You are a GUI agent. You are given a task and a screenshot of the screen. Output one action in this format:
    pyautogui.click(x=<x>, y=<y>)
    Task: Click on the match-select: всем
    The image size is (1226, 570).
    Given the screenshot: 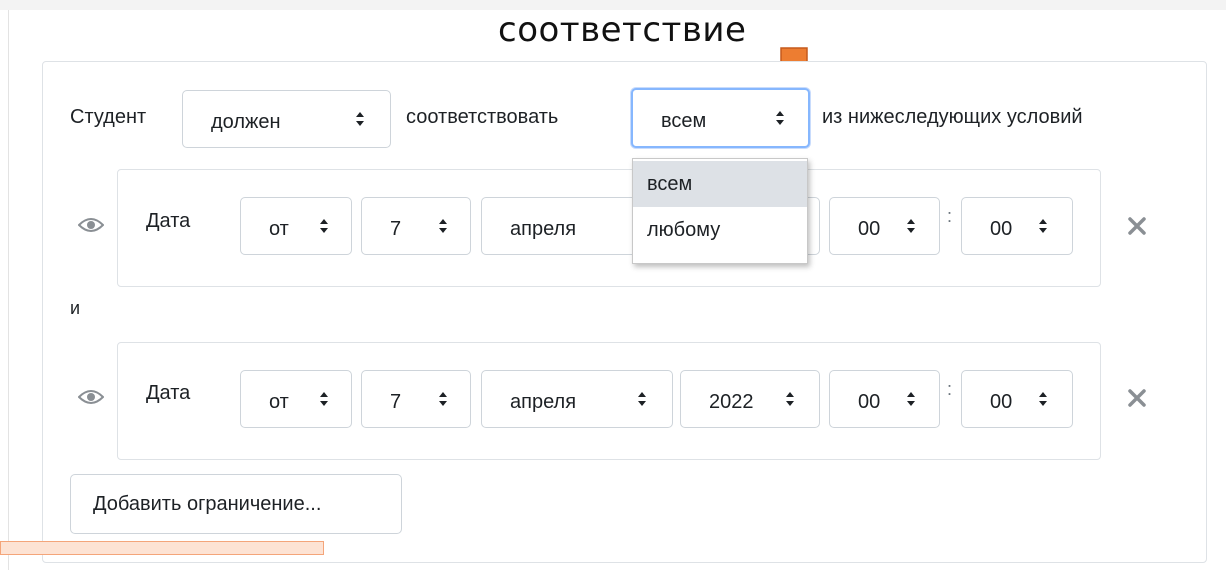 What is the action you would take?
    pyautogui.click(x=720, y=118)
    